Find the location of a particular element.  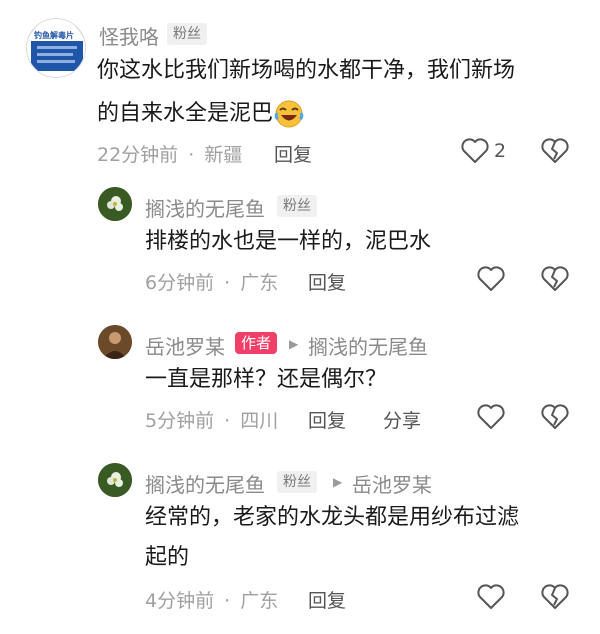

comment-text-line-2-wrap: 的自来水全是泥巴 is located at coordinates (200, 114).